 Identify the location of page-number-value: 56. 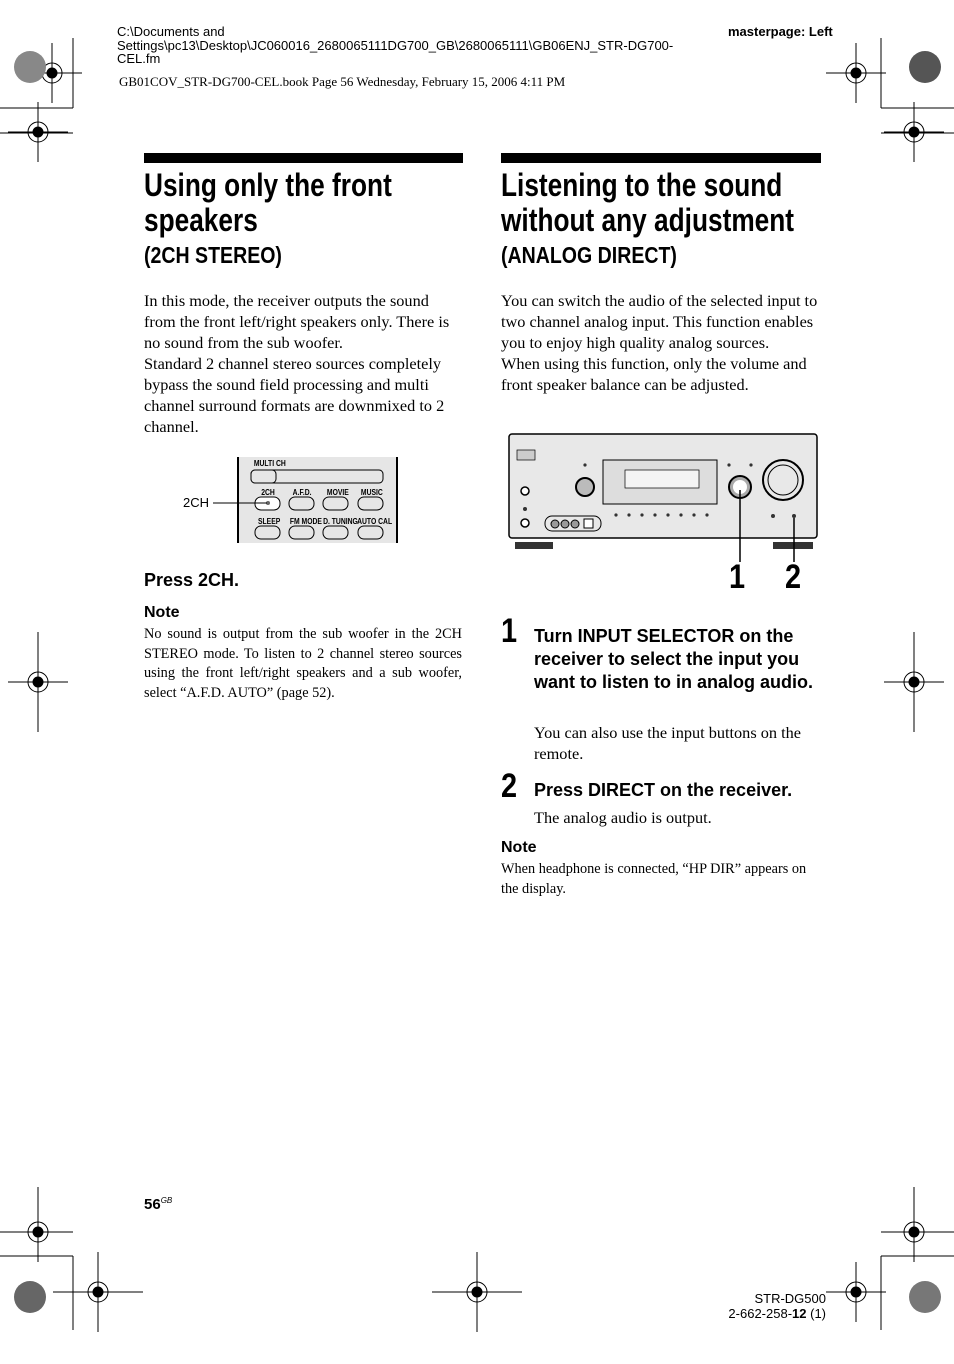
(152, 1204).